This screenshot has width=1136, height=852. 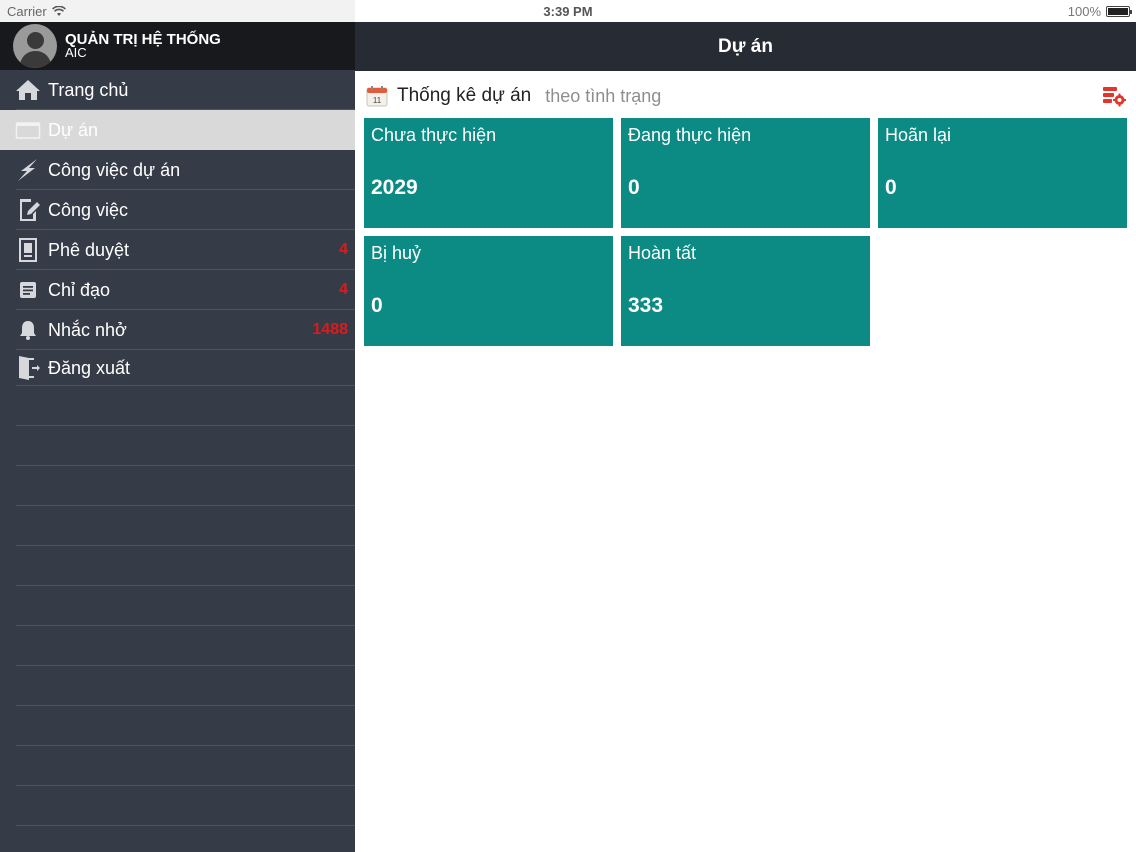 What do you see at coordinates (330, 329) in the screenshot?
I see `sidebar-item-badge: 1488` at bounding box center [330, 329].